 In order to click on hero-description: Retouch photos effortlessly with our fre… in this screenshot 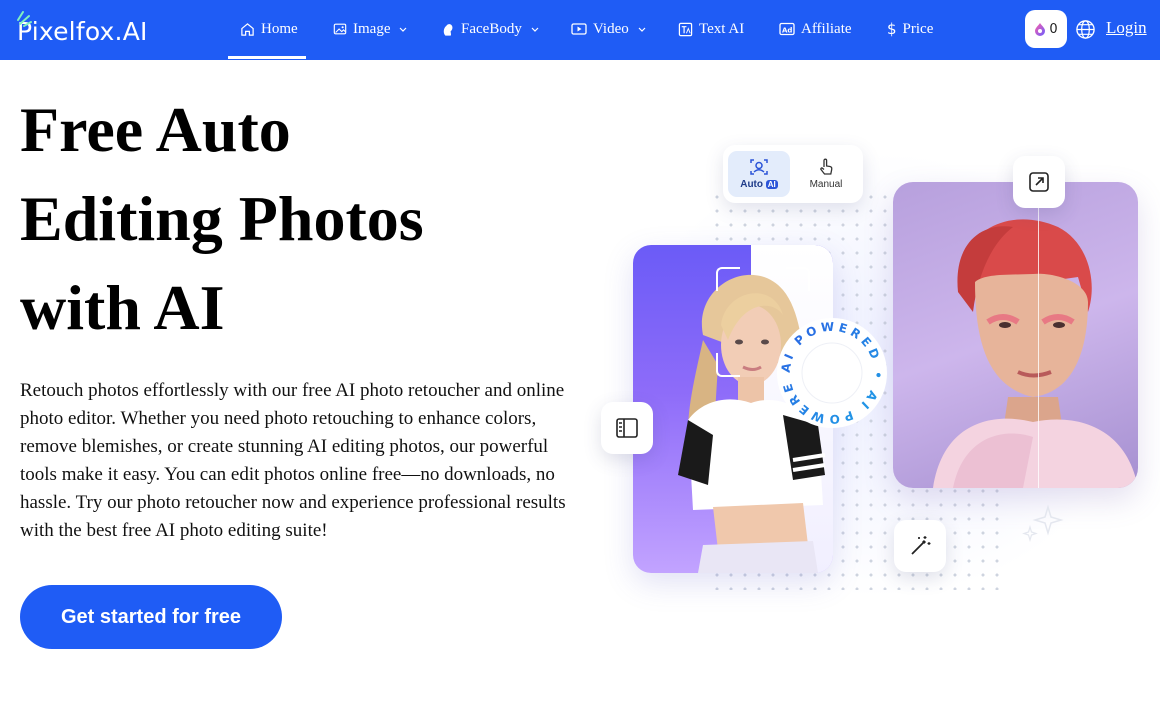, I will do `click(293, 460)`.